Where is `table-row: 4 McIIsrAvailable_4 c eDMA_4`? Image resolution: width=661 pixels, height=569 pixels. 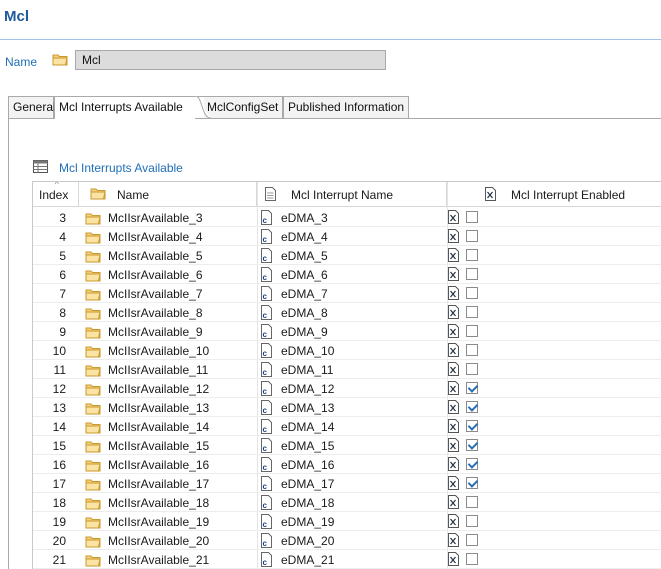
table-row: 4 McIIsrAvailable_4 c eDMA_4 is located at coordinates (347, 236).